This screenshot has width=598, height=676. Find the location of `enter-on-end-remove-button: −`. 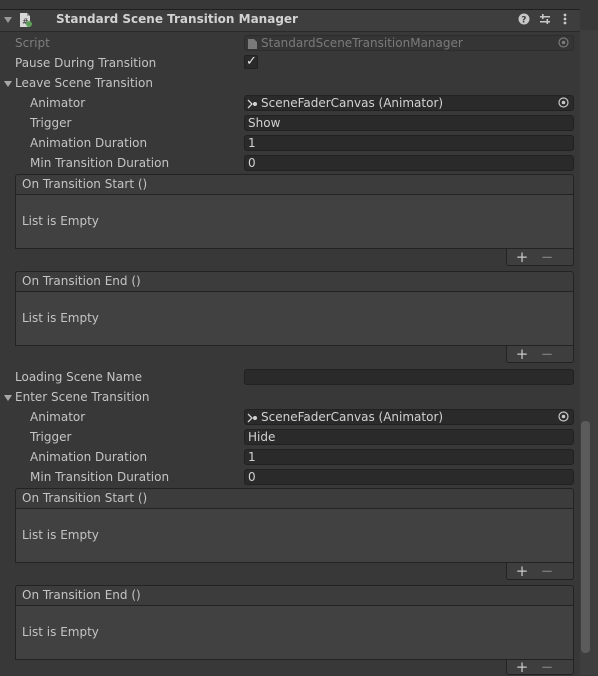

enter-on-end-remove-button: − is located at coordinates (547, 667).